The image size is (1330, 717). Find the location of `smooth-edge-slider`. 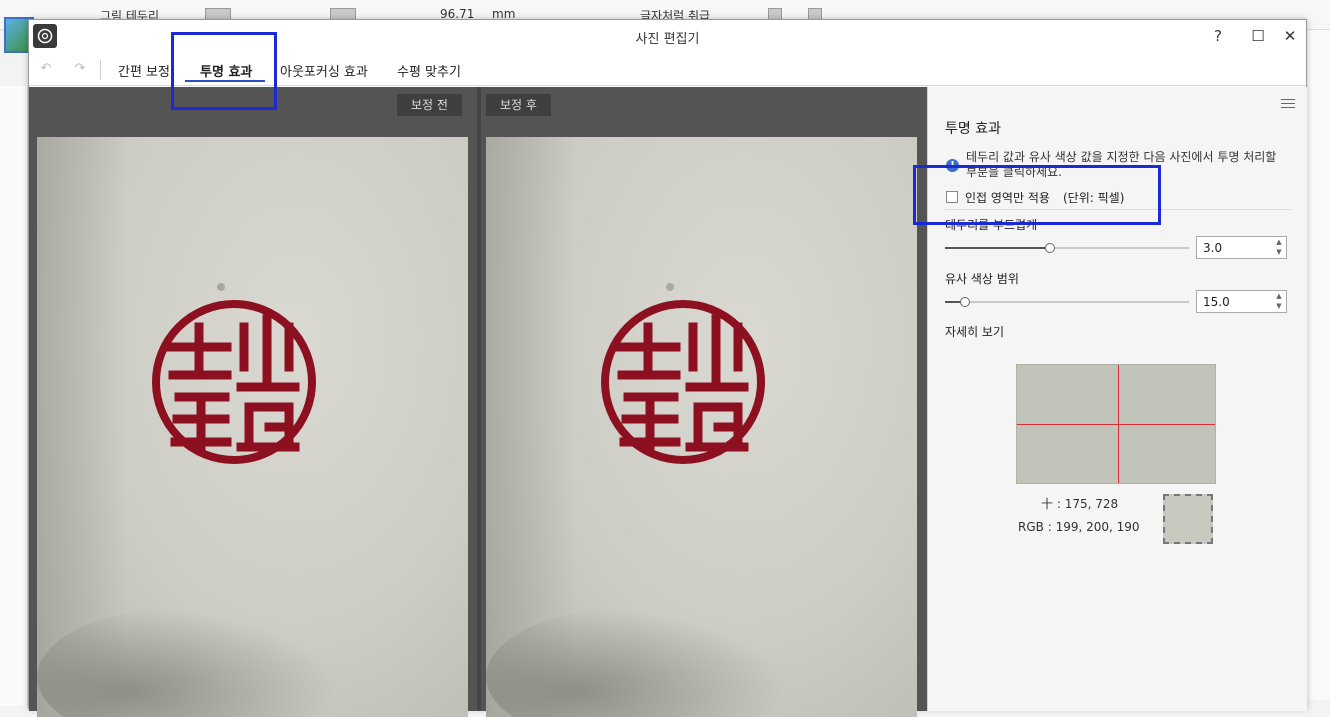

smooth-edge-slider is located at coordinates (1067, 248).